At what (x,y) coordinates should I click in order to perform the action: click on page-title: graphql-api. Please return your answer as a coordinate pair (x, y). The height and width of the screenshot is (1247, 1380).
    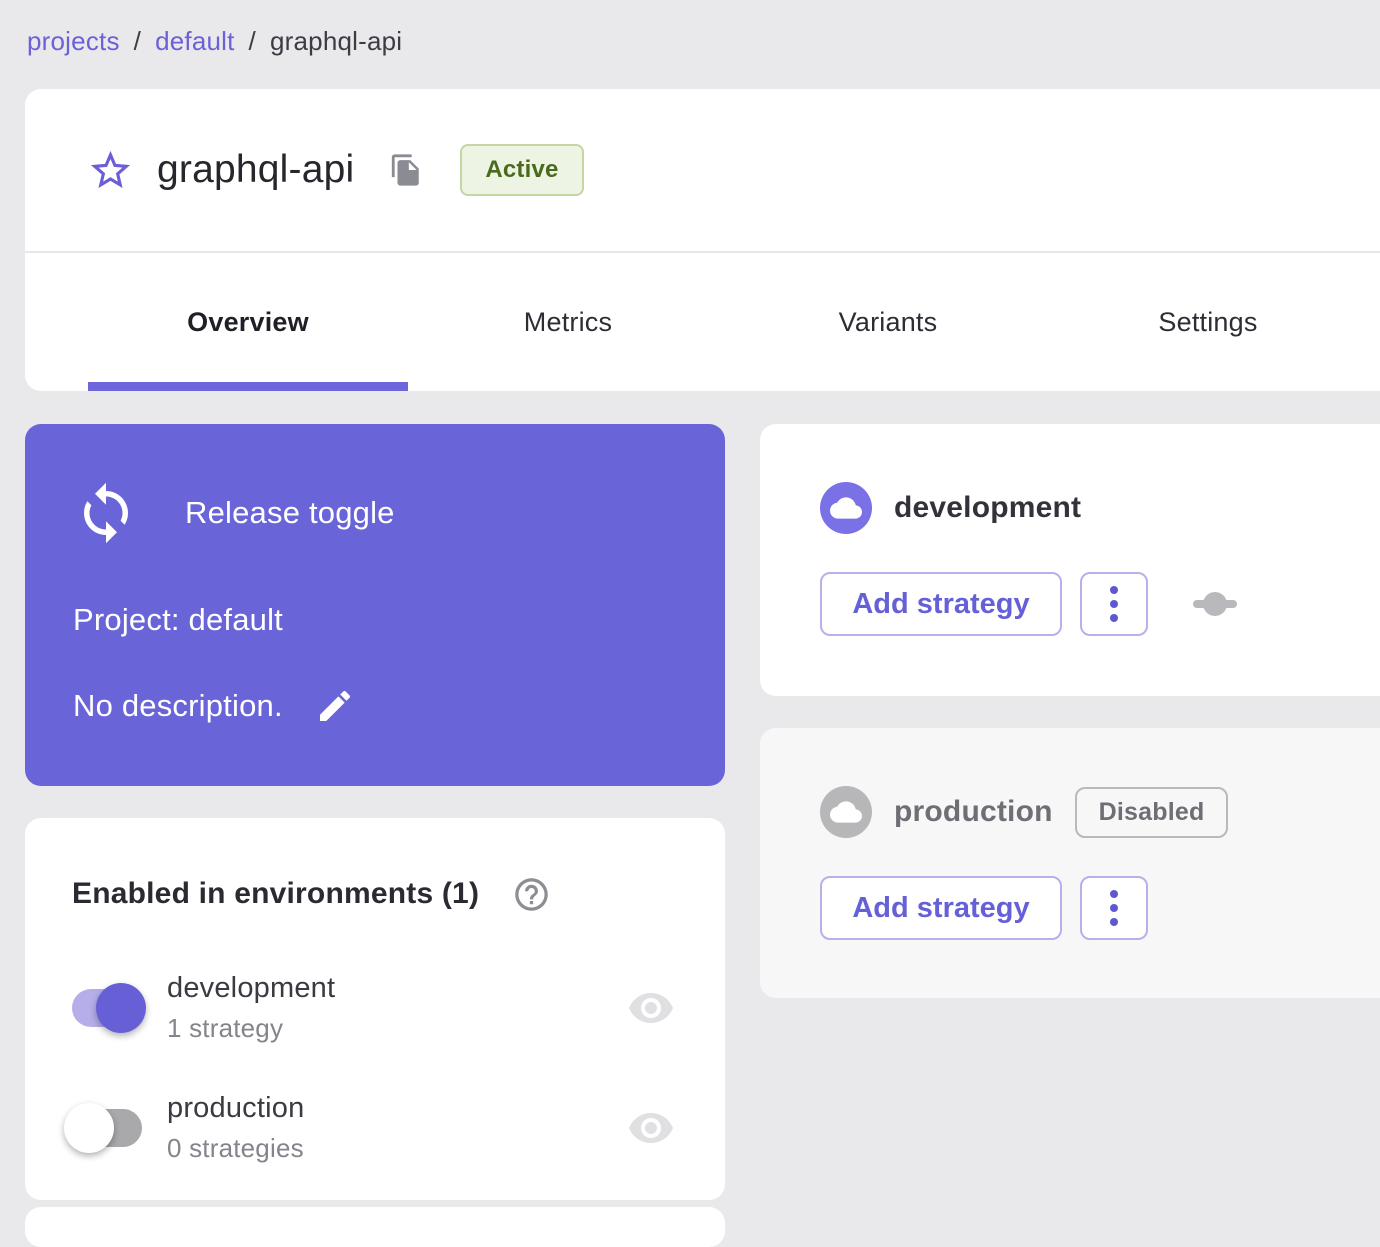
    Looking at the image, I should click on (256, 169).